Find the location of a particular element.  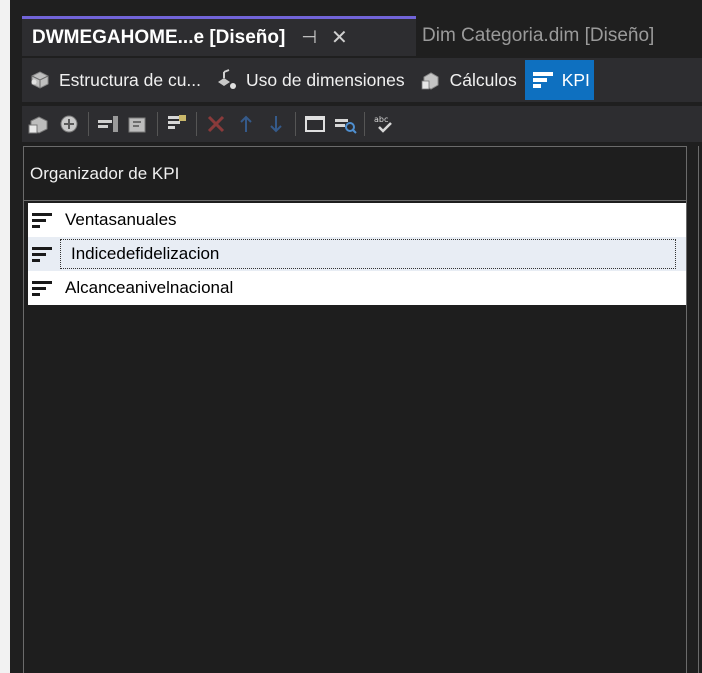

cube-structure-icon is located at coordinates (40, 80).